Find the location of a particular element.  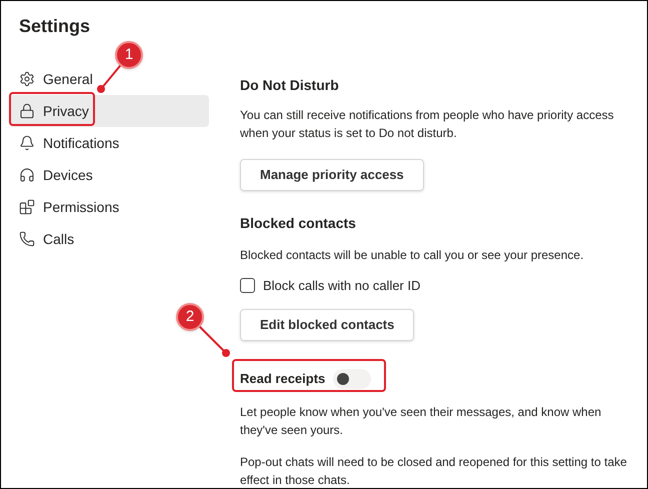

callout-badge: 2 is located at coordinates (190, 317).